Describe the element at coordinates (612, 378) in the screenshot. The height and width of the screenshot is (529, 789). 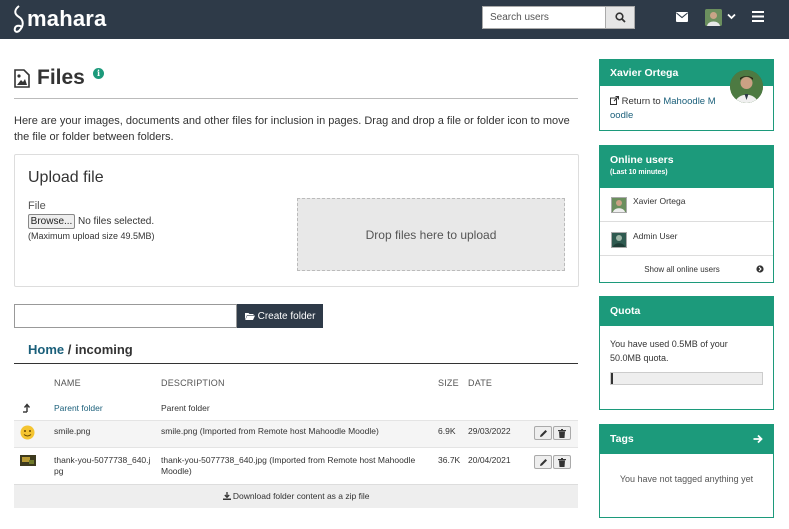
I see `quota-progress-fill` at that location.